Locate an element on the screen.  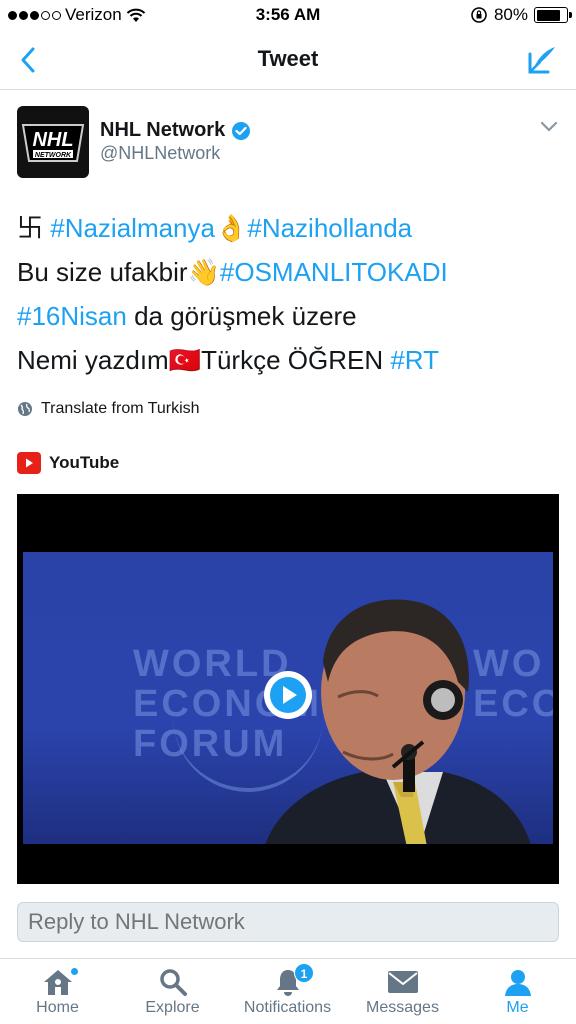
tab-me: Me is located at coordinates (517, 991).